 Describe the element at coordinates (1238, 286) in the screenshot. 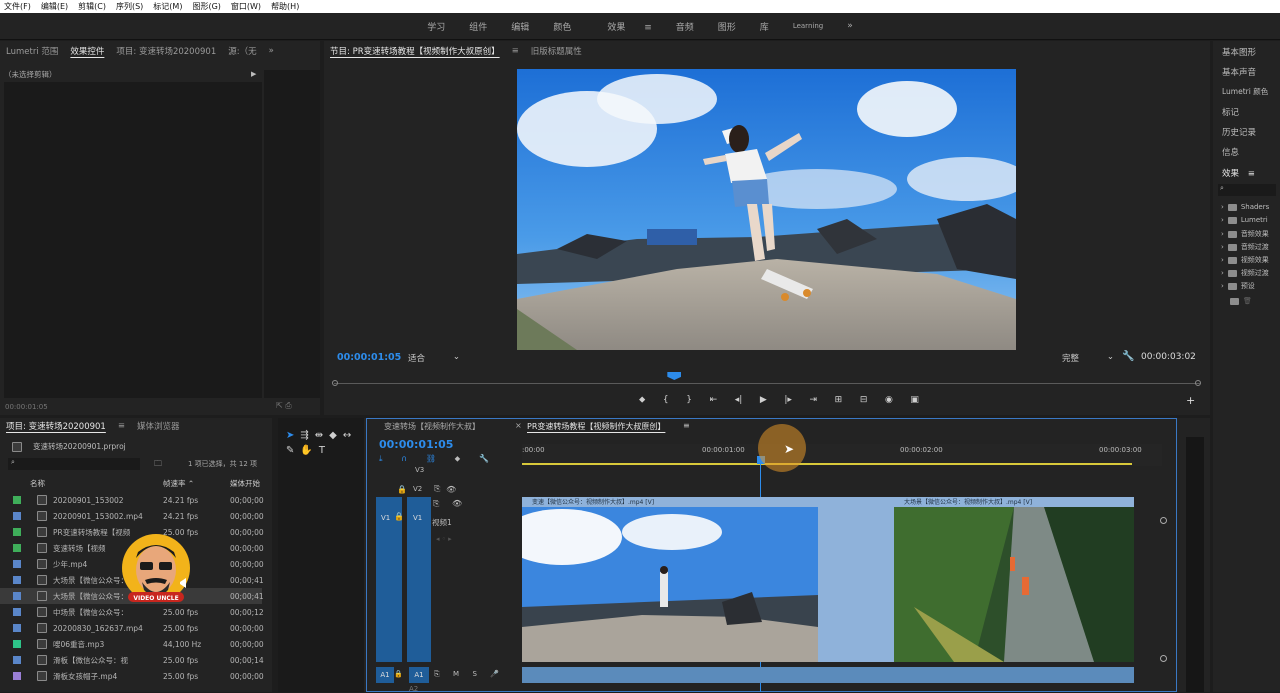

I see `effects-item: › 预设` at that location.